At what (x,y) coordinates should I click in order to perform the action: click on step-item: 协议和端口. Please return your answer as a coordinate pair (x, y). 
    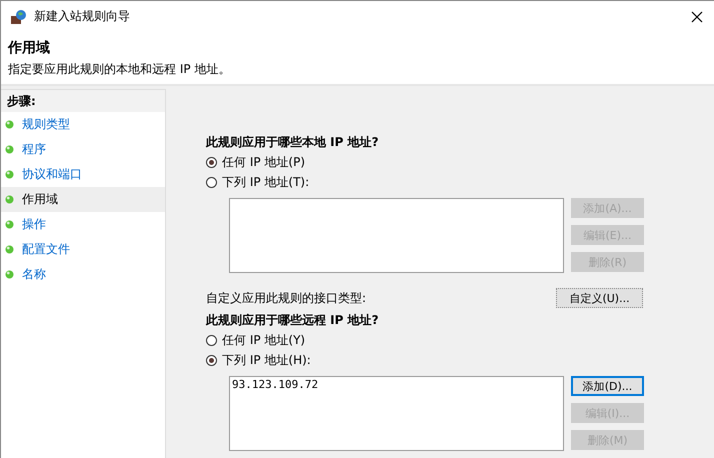
    Looking at the image, I should click on (83, 174).